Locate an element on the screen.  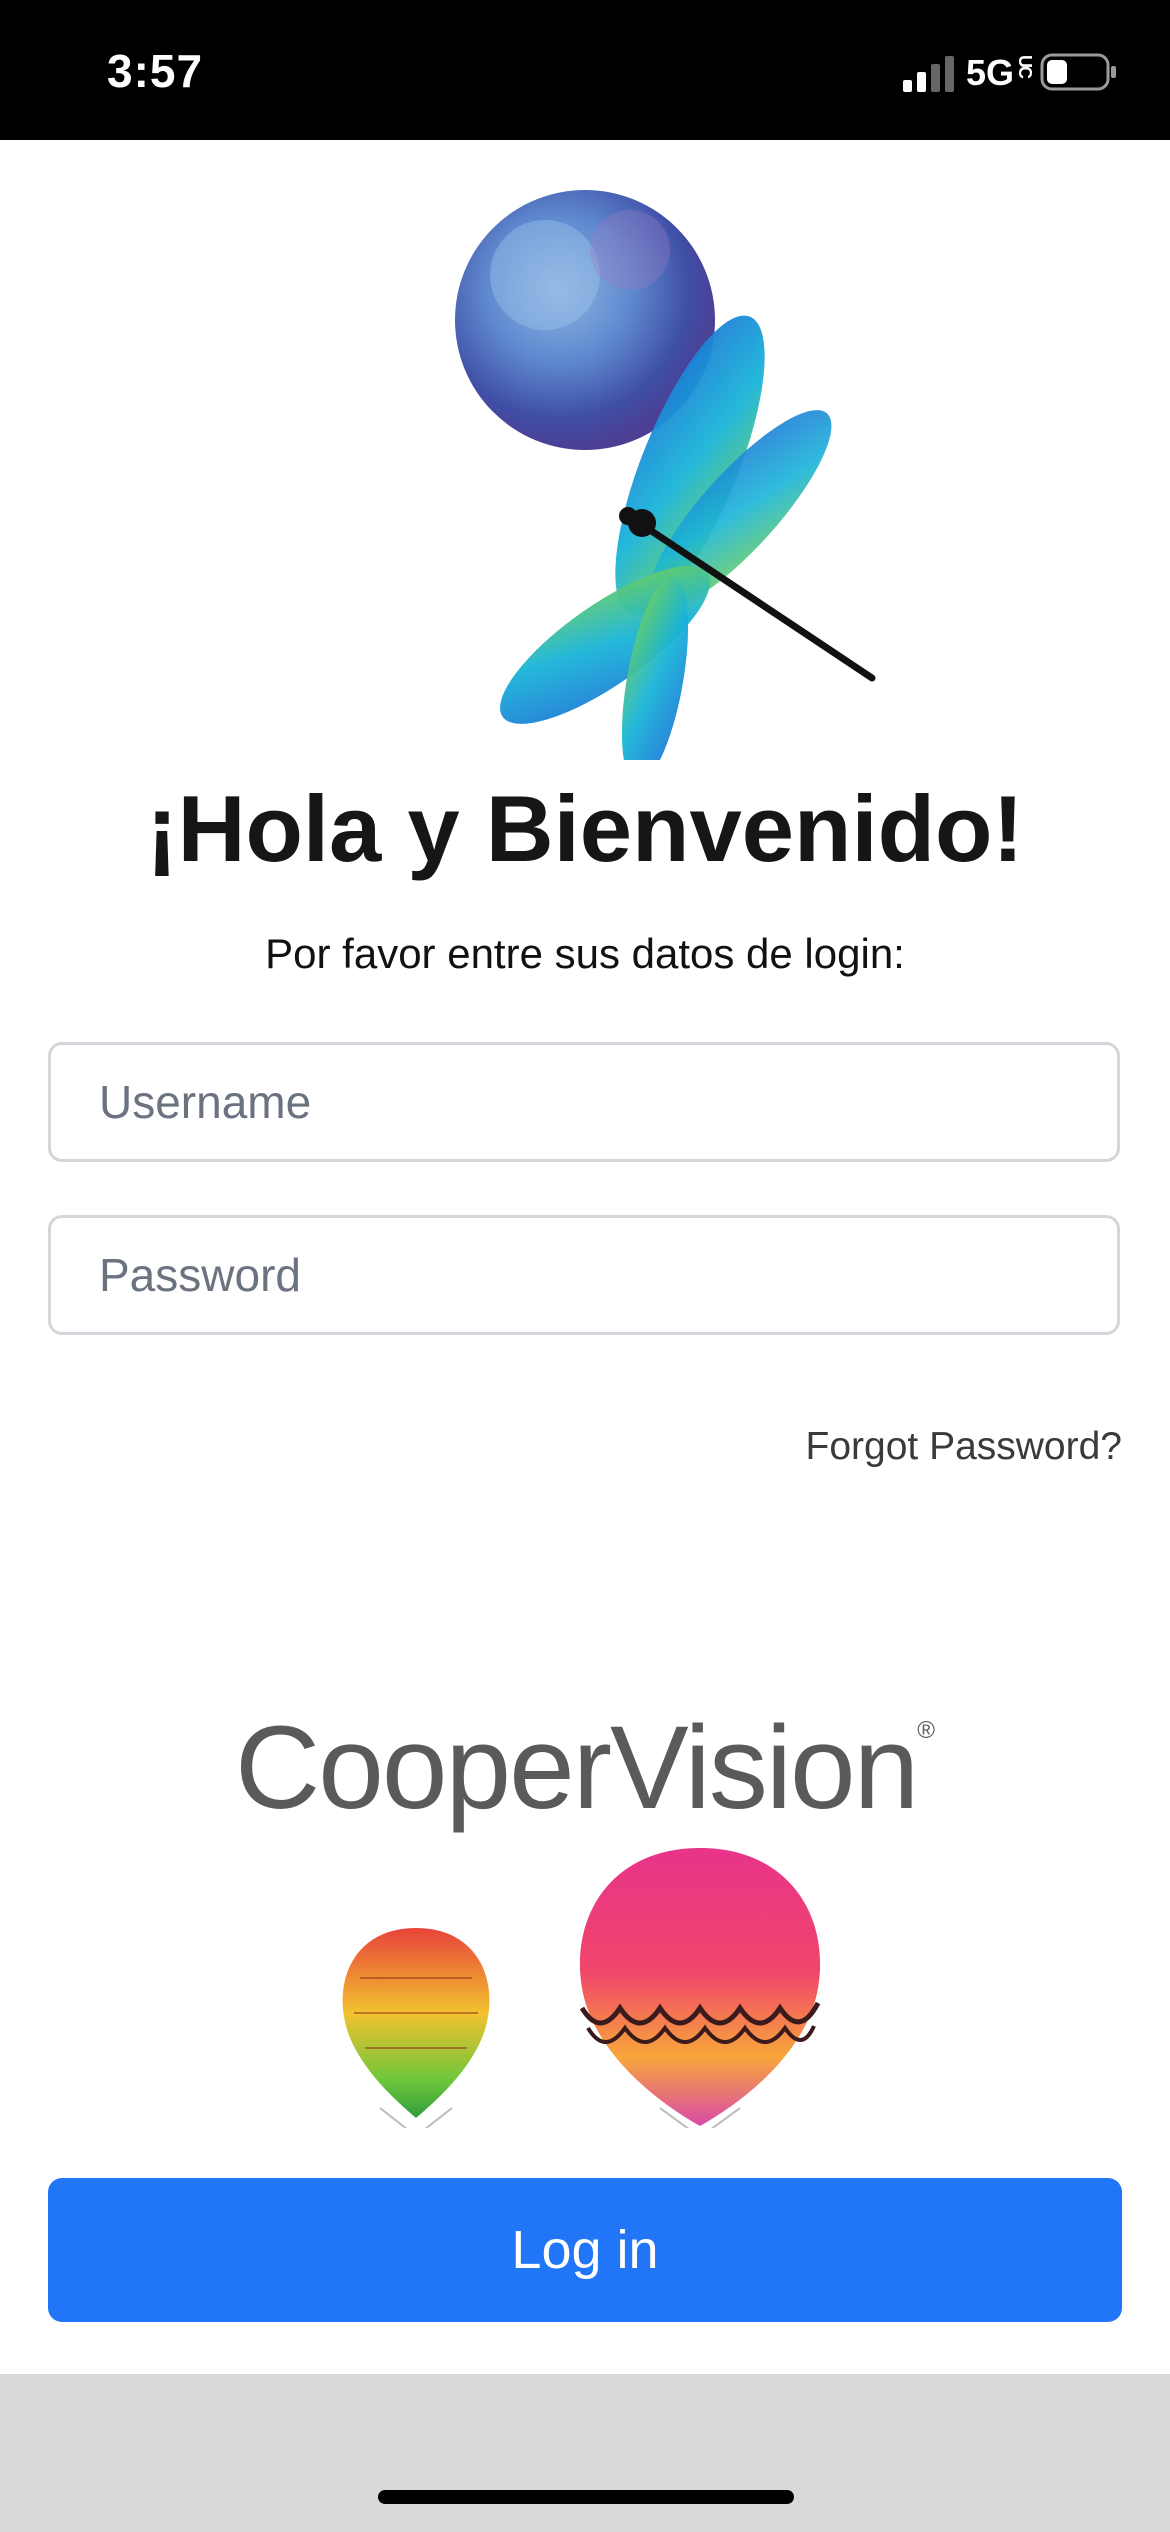
status-bar: 3:57 5GUC is located at coordinates (585, 70).